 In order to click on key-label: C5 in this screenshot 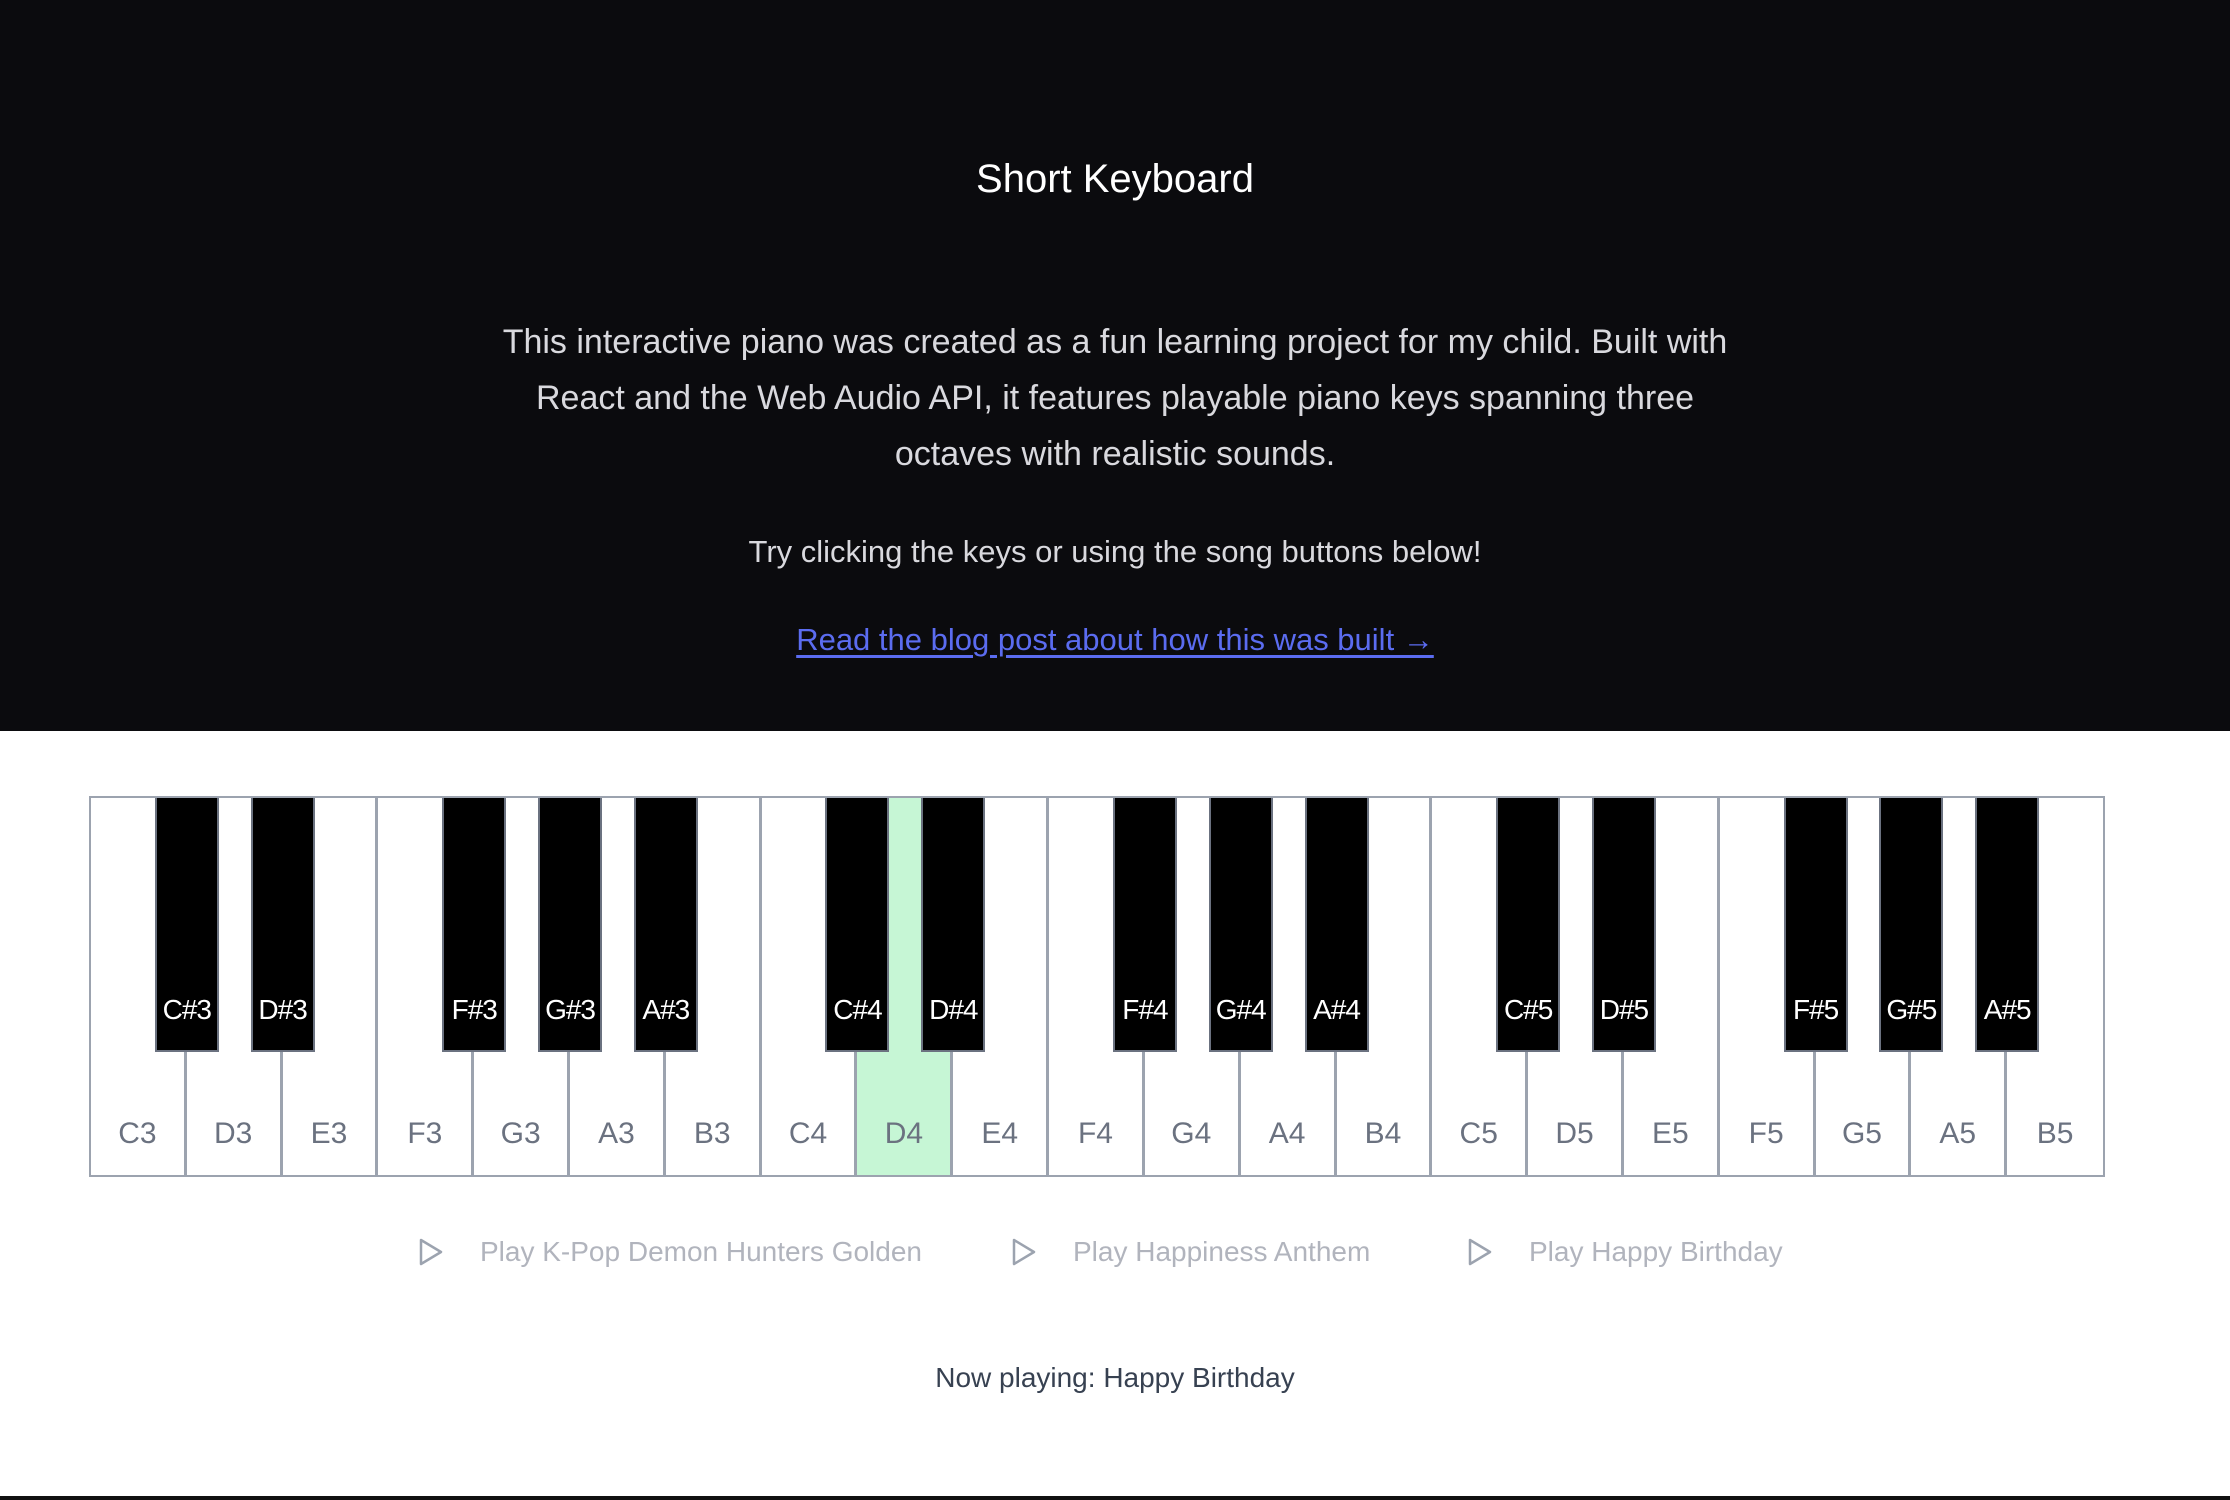, I will do `click(1478, 1133)`.